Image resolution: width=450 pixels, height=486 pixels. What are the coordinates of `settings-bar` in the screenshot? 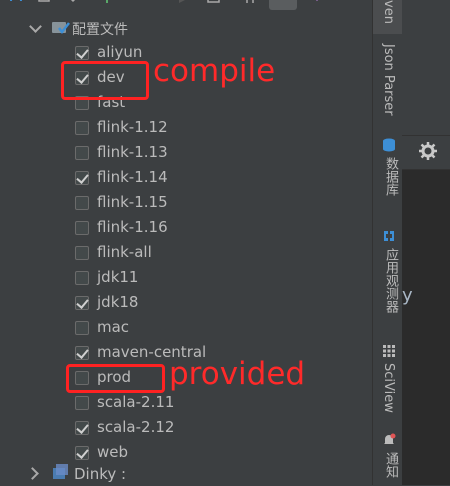 It's located at (426, 152).